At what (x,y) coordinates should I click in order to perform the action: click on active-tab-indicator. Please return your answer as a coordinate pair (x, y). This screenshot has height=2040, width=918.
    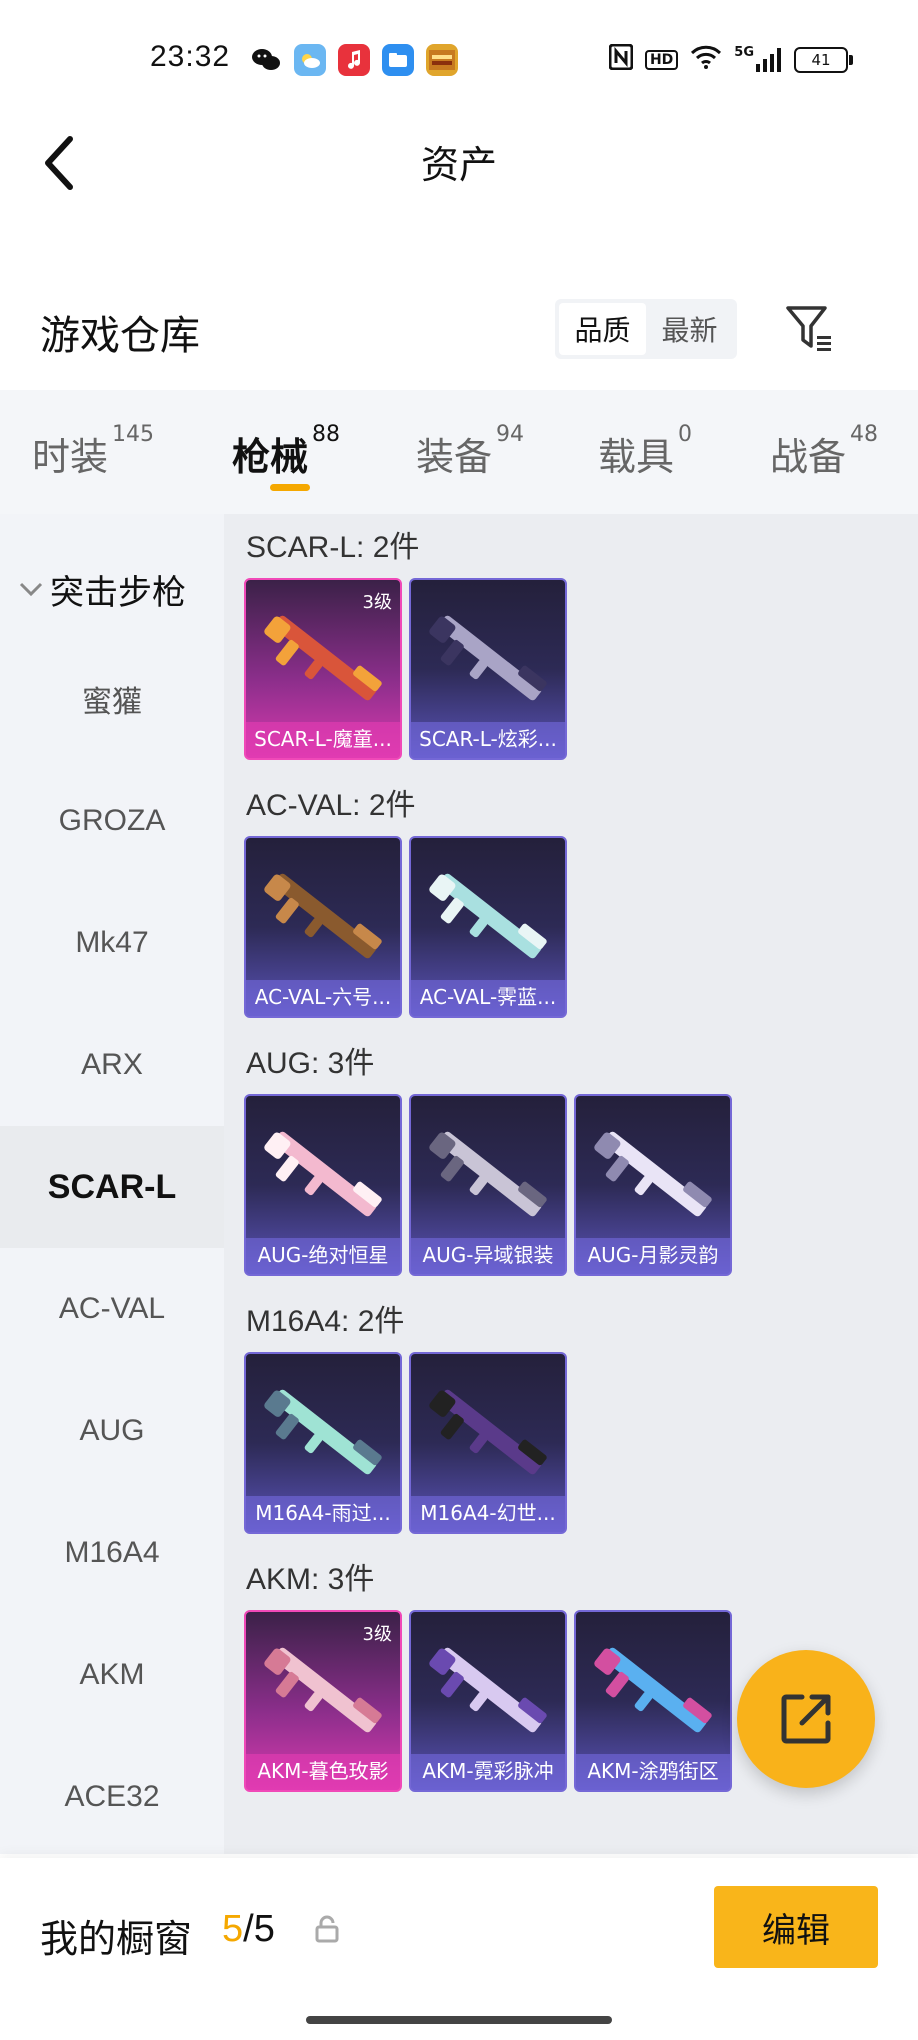
    Looking at the image, I should click on (290, 487).